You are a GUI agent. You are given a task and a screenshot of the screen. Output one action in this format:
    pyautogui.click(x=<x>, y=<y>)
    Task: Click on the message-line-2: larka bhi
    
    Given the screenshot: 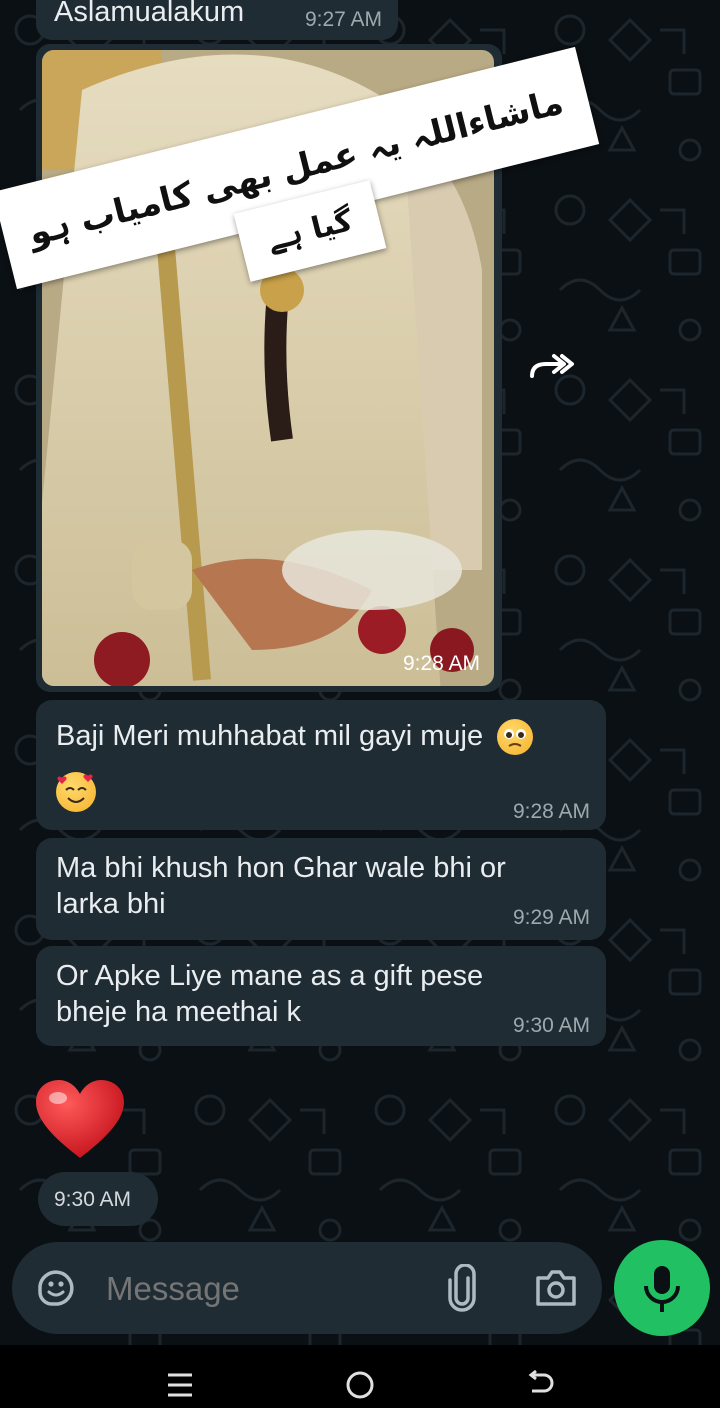 What is the action you would take?
    pyautogui.click(x=111, y=904)
    